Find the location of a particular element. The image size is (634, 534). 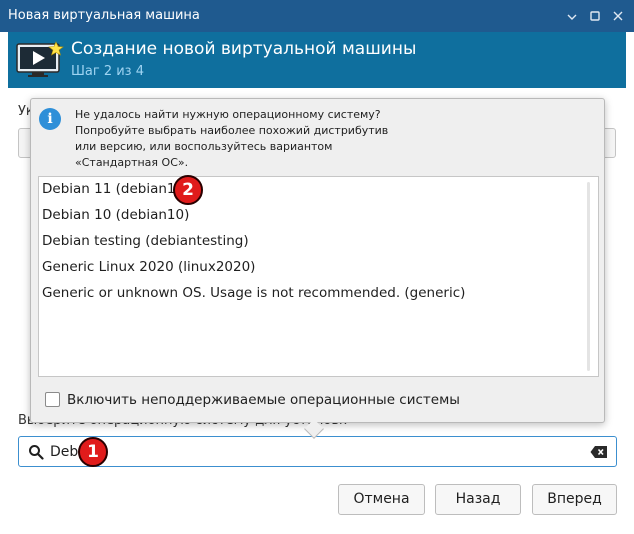

unsupported-os-checkbox is located at coordinates (52, 399).